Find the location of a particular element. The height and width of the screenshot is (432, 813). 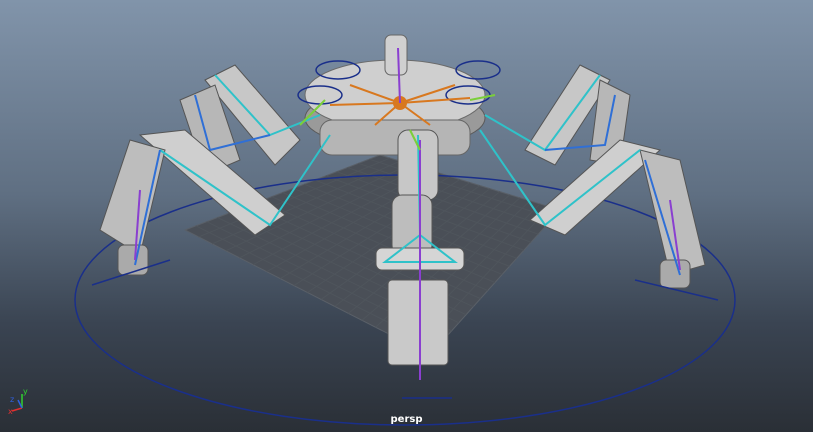

axis-label-y: y is located at coordinates (25, 391).